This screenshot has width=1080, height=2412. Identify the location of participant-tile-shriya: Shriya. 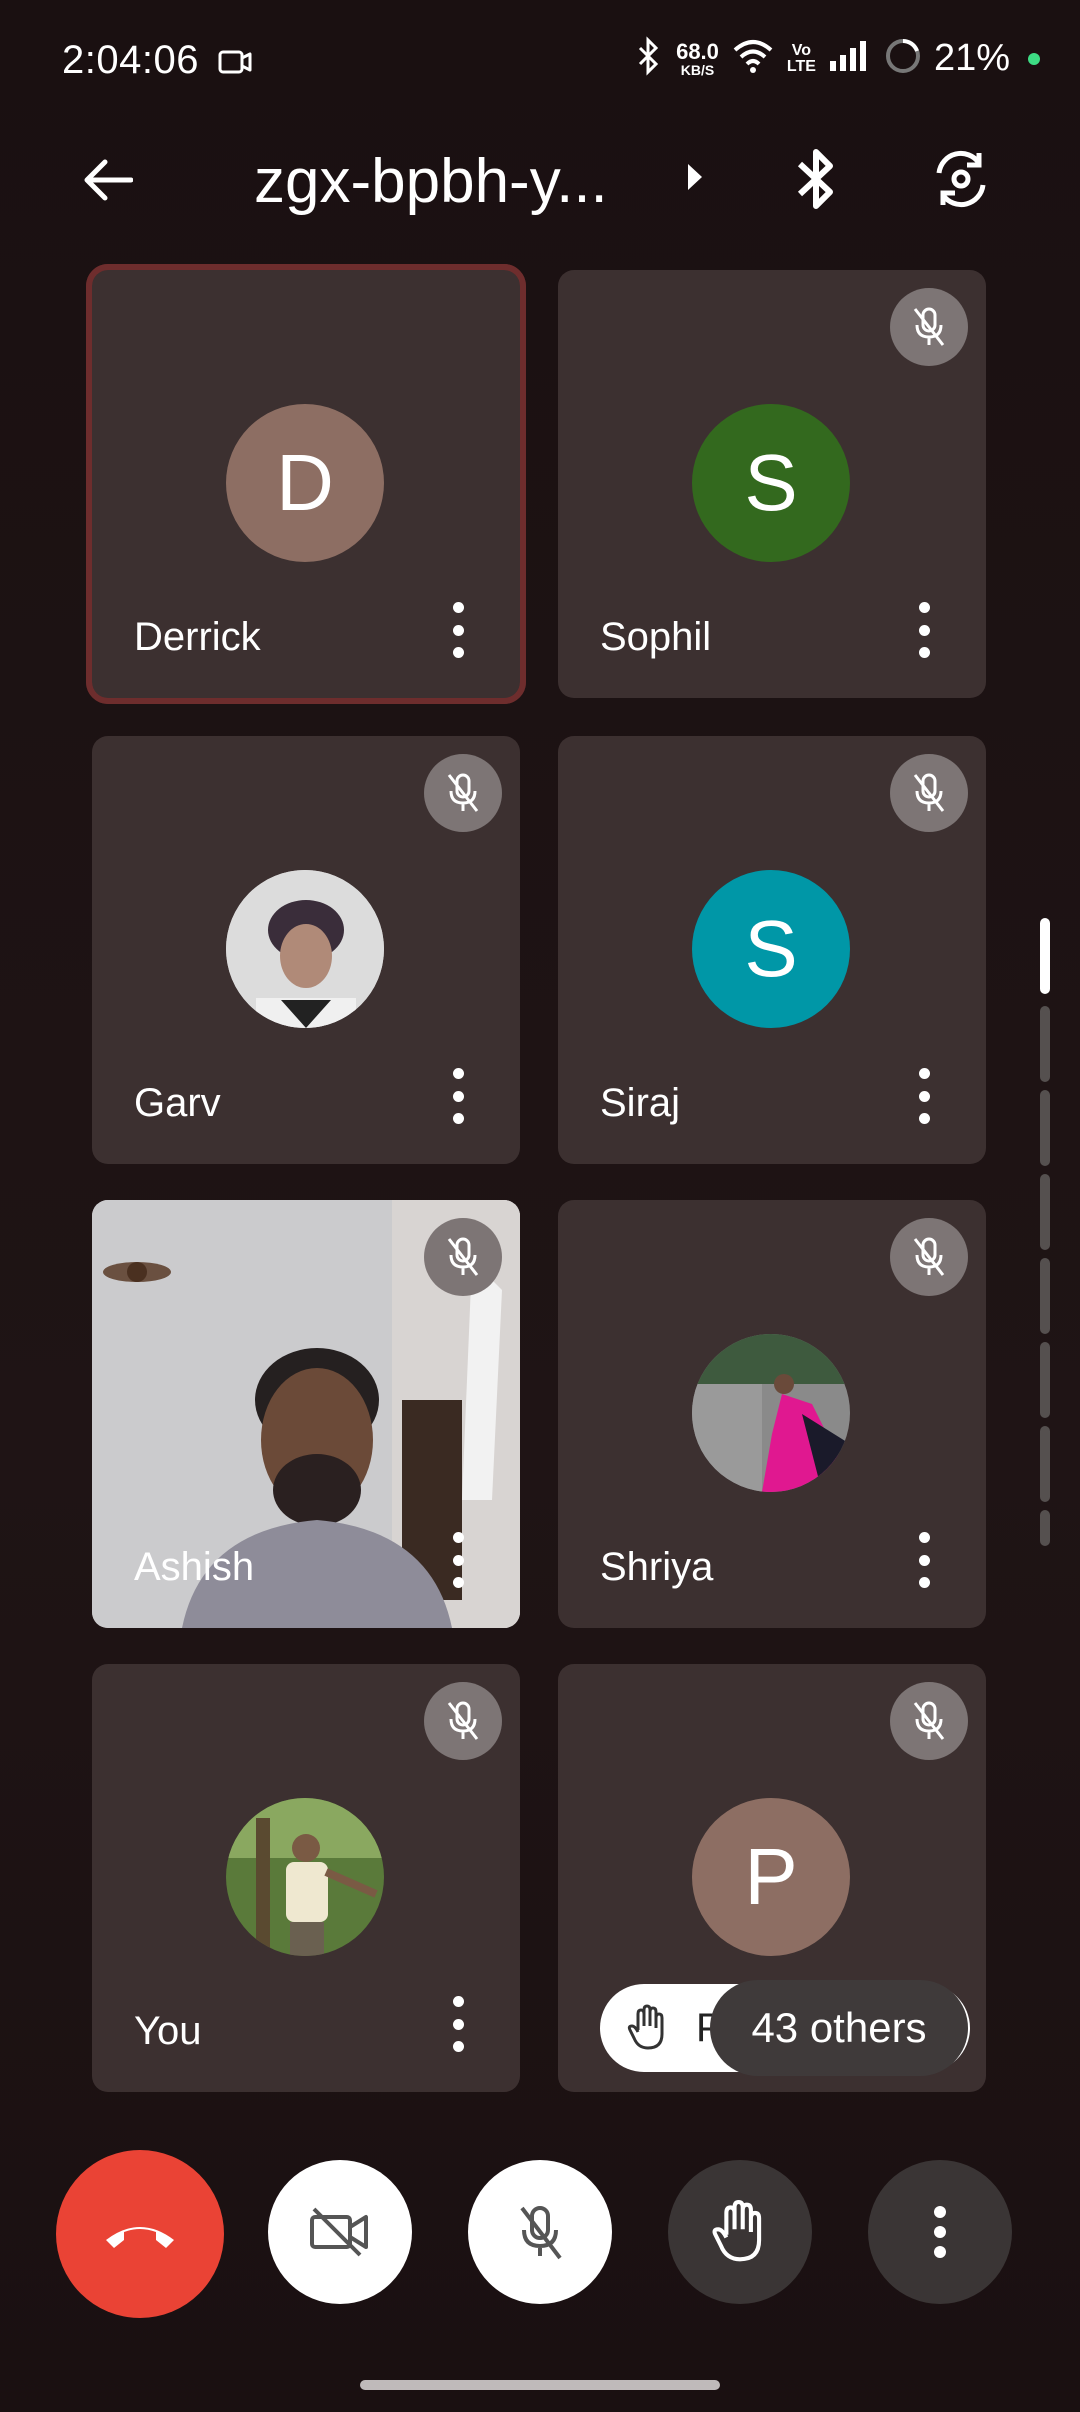
(772, 1414).